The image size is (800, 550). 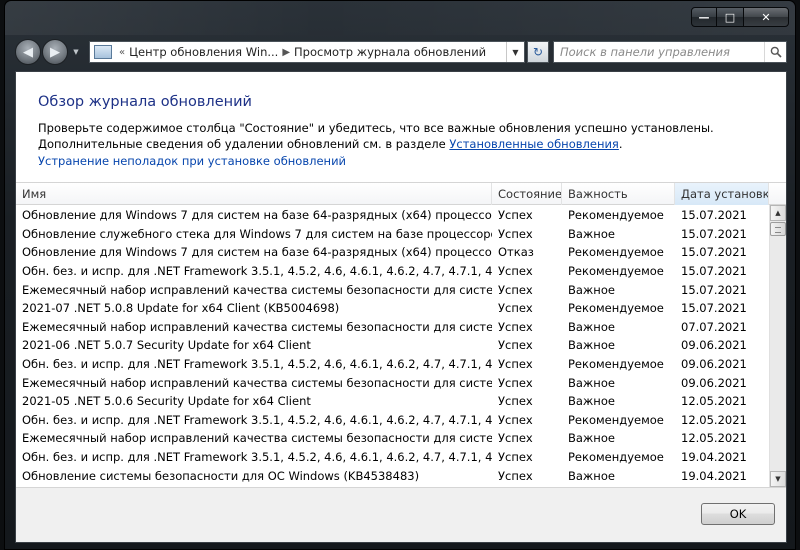 What do you see at coordinates (527, 194) in the screenshot?
I see `column-header-state: Состояние` at bounding box center [527, 194].